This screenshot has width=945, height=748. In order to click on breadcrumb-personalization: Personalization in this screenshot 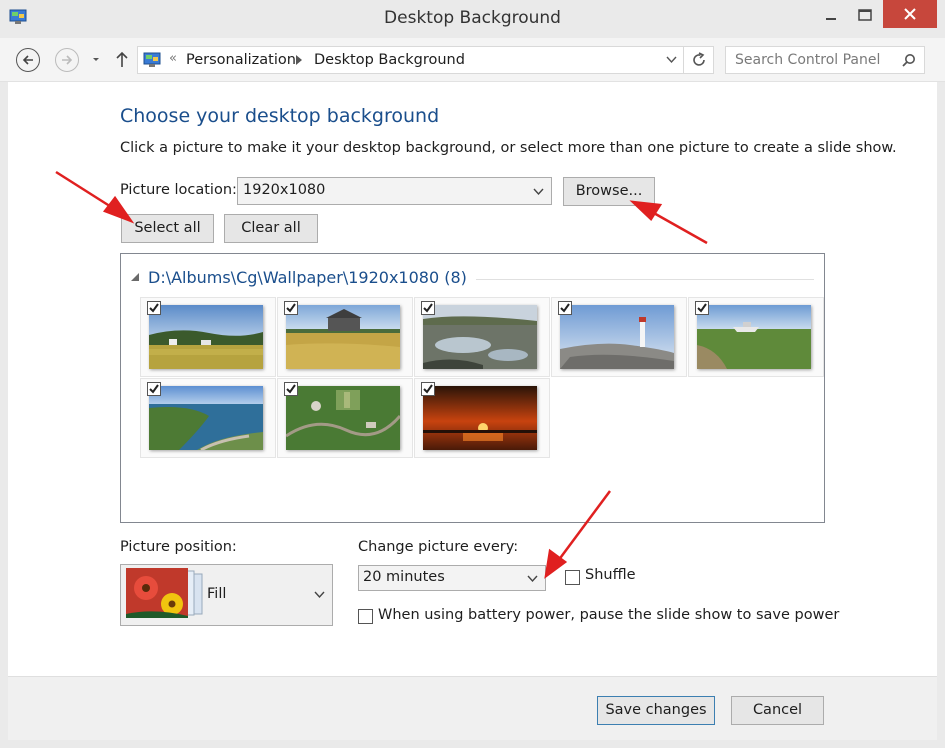, I will do `click(241, 60)`.